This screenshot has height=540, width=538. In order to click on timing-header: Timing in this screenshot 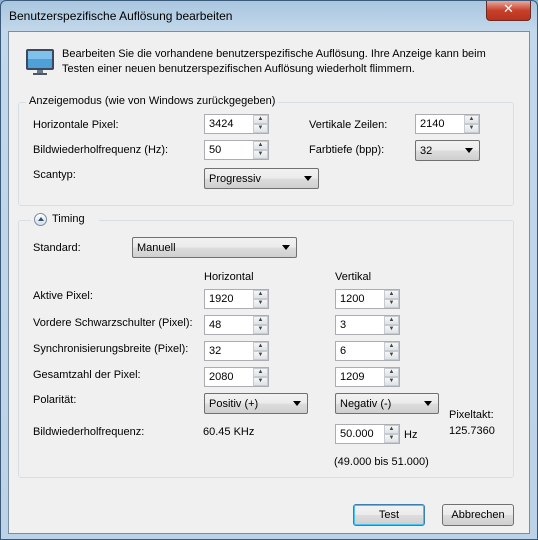, I will do `click(65, 220)`.